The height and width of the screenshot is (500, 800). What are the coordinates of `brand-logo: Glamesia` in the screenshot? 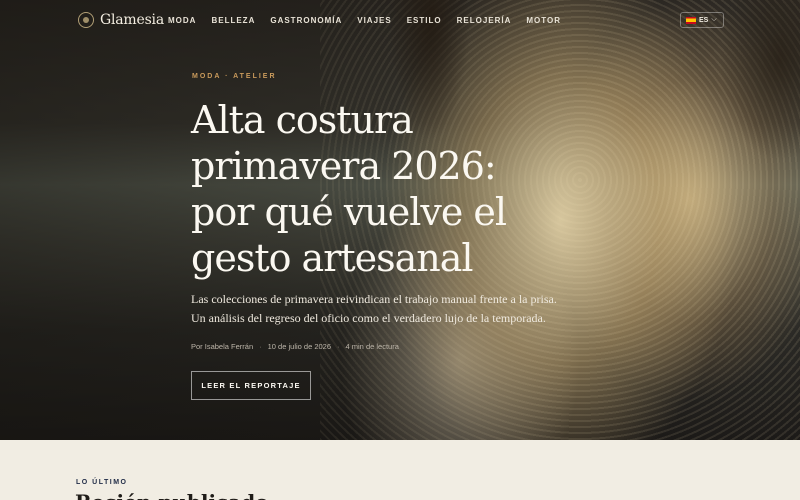 It's located at (121, 20).